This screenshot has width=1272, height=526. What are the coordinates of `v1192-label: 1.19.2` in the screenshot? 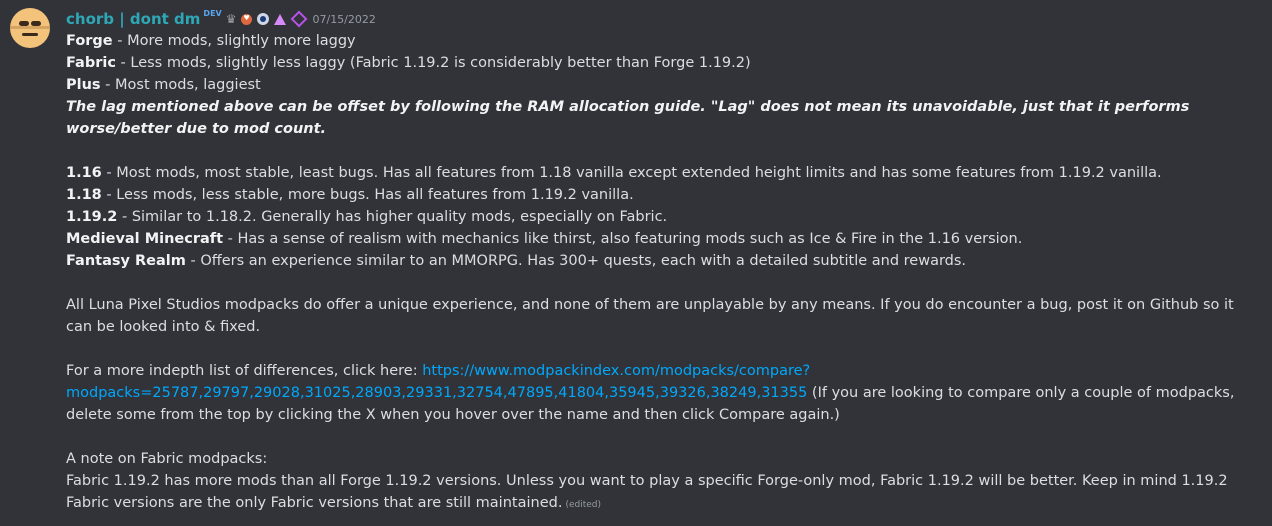 It's located at (92, 217).